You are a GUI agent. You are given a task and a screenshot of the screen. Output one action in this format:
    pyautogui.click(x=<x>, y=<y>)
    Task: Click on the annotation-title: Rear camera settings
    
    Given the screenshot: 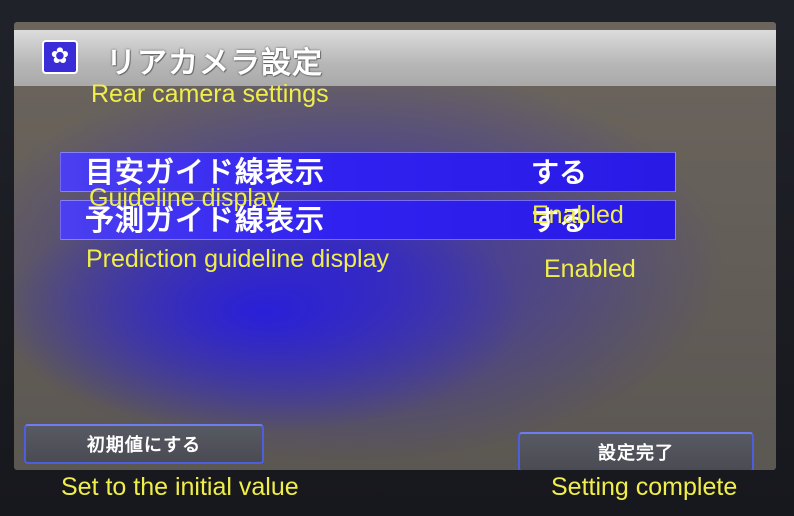 What is the action you would take?
    pyautogui.click(x=210, y=94)
    